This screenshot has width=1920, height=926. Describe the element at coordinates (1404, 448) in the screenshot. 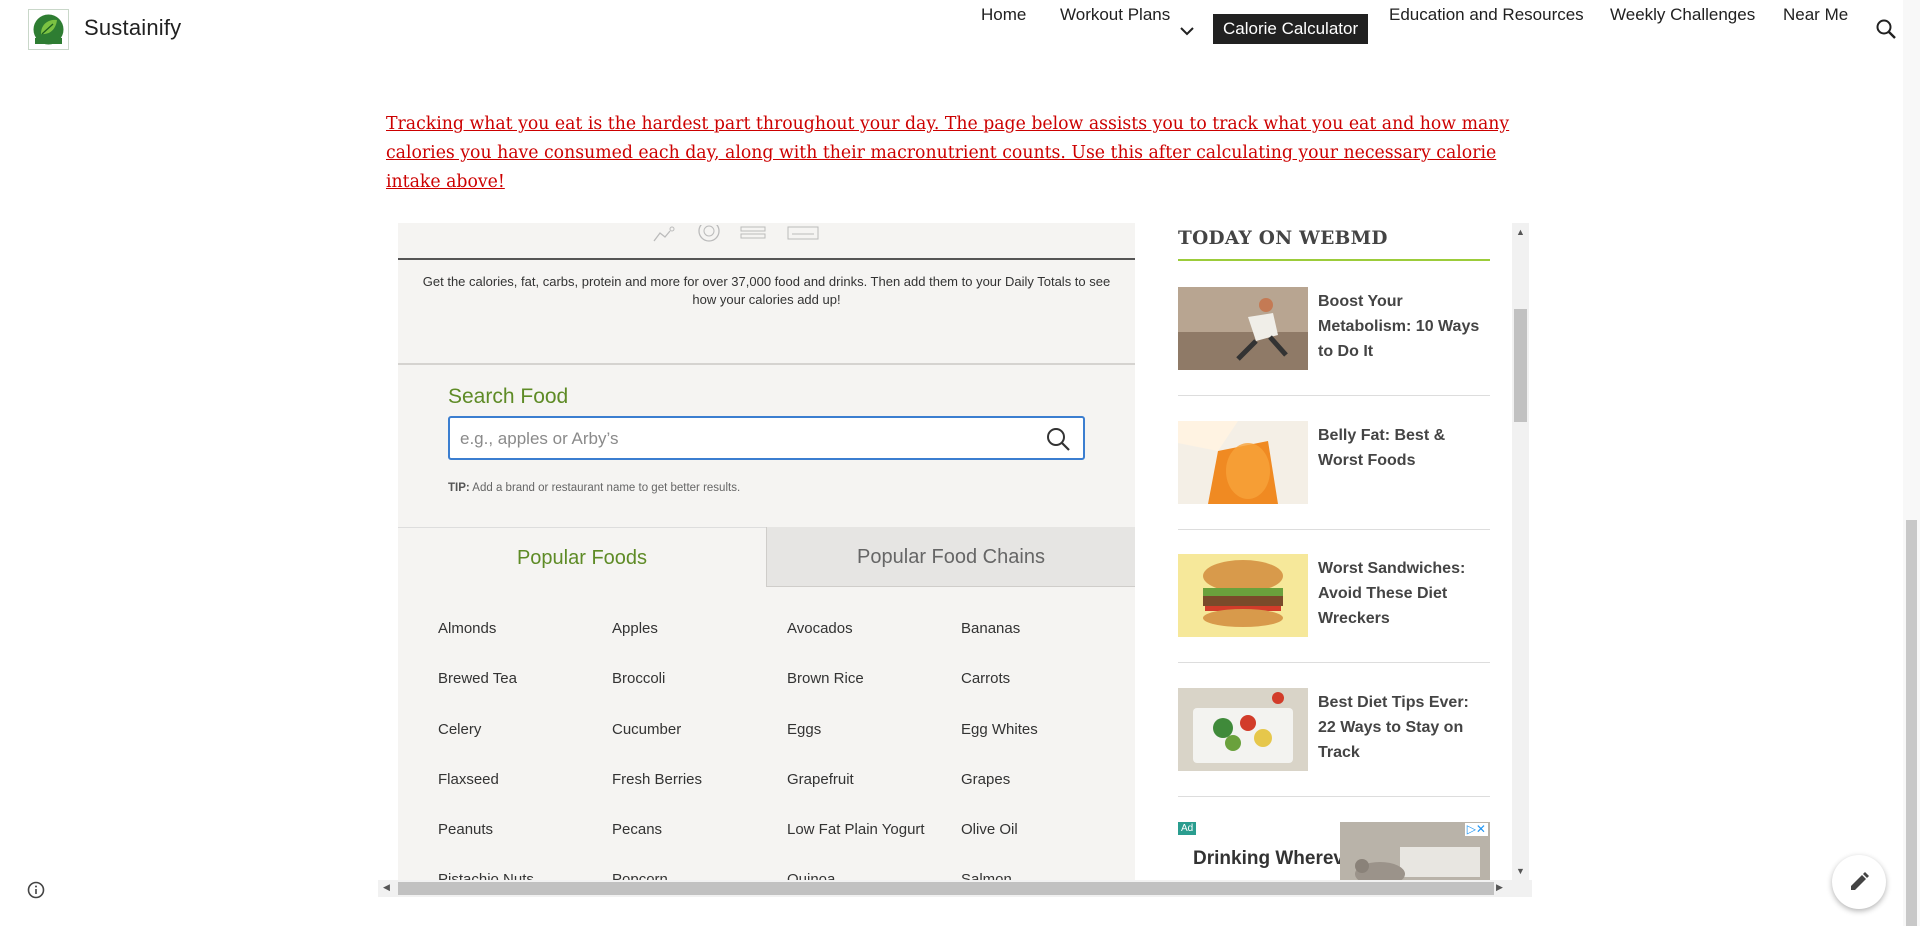

I see `article-title: Belly Fat: Best & Worst Foods` at that location.